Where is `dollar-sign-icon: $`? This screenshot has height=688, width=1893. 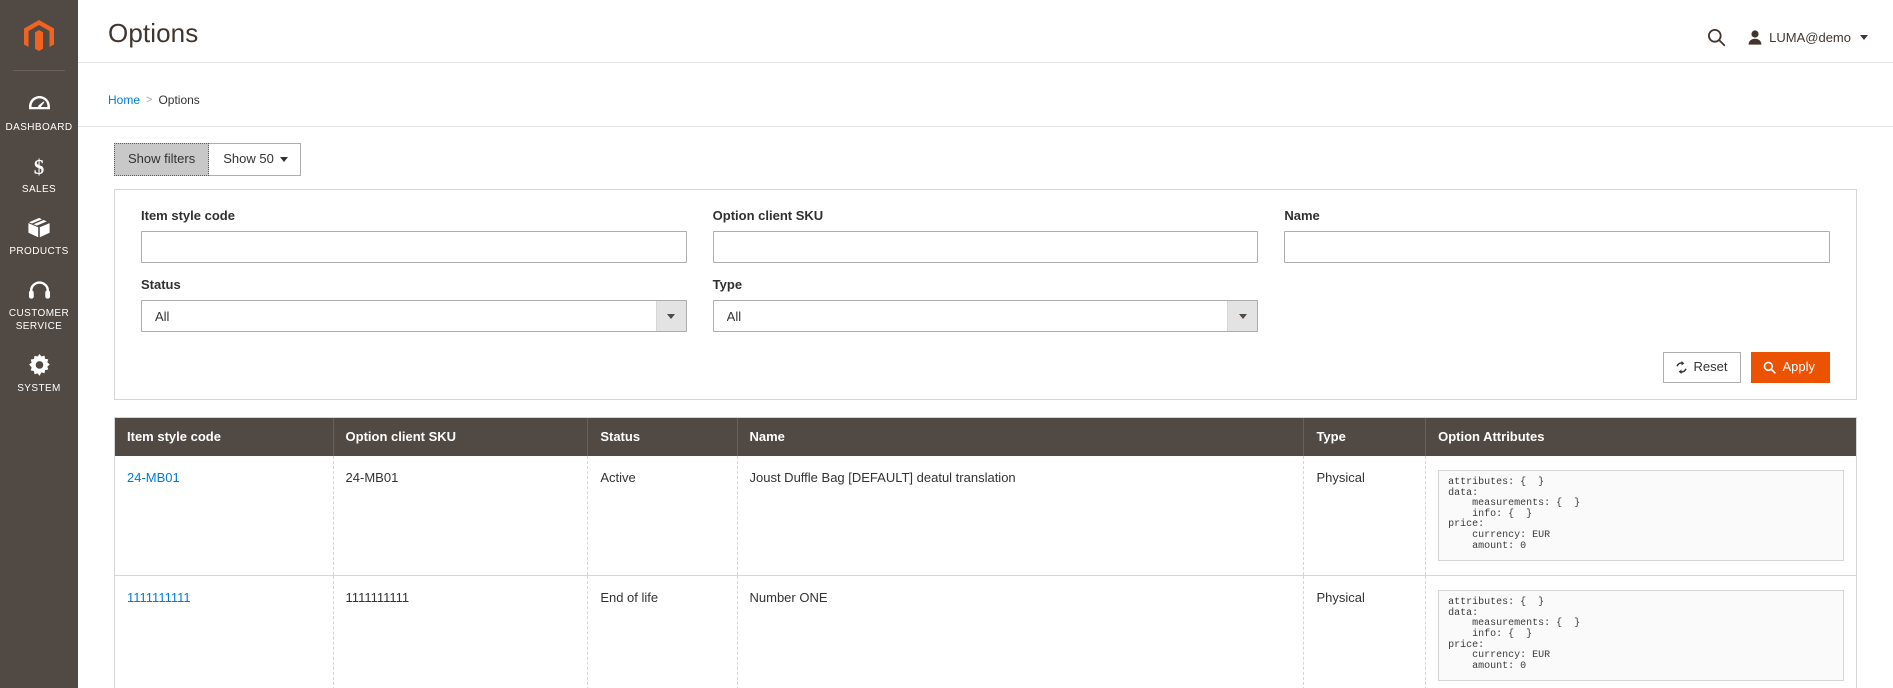 dollar-sign-icon: $ is located at coordinates (39, 166).